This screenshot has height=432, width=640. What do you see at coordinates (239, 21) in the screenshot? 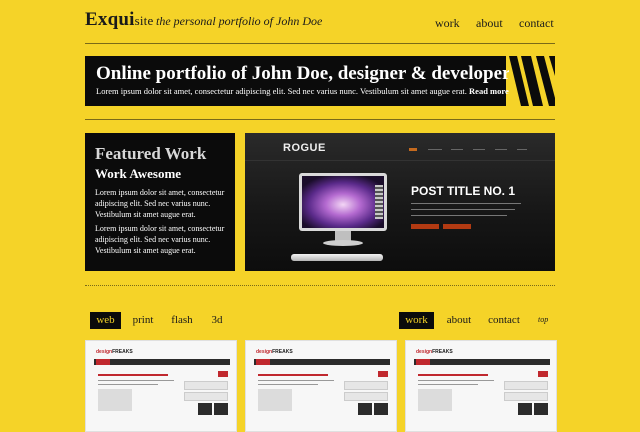
I see `site-tagline: the personal portfolio of John Doe` at bounding box center [239, 21].